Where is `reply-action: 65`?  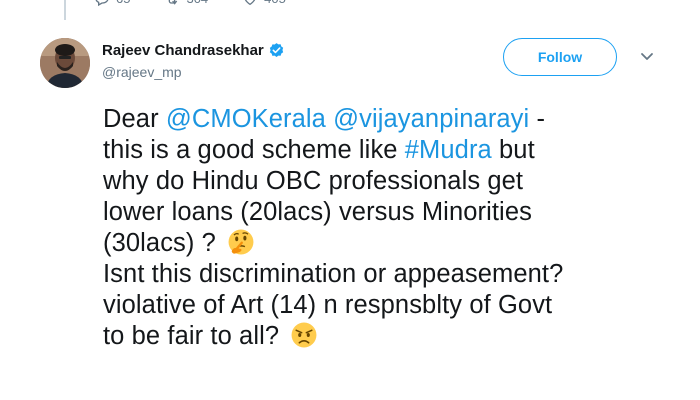
reply-action: 65 is located at coordinates (112, 3).